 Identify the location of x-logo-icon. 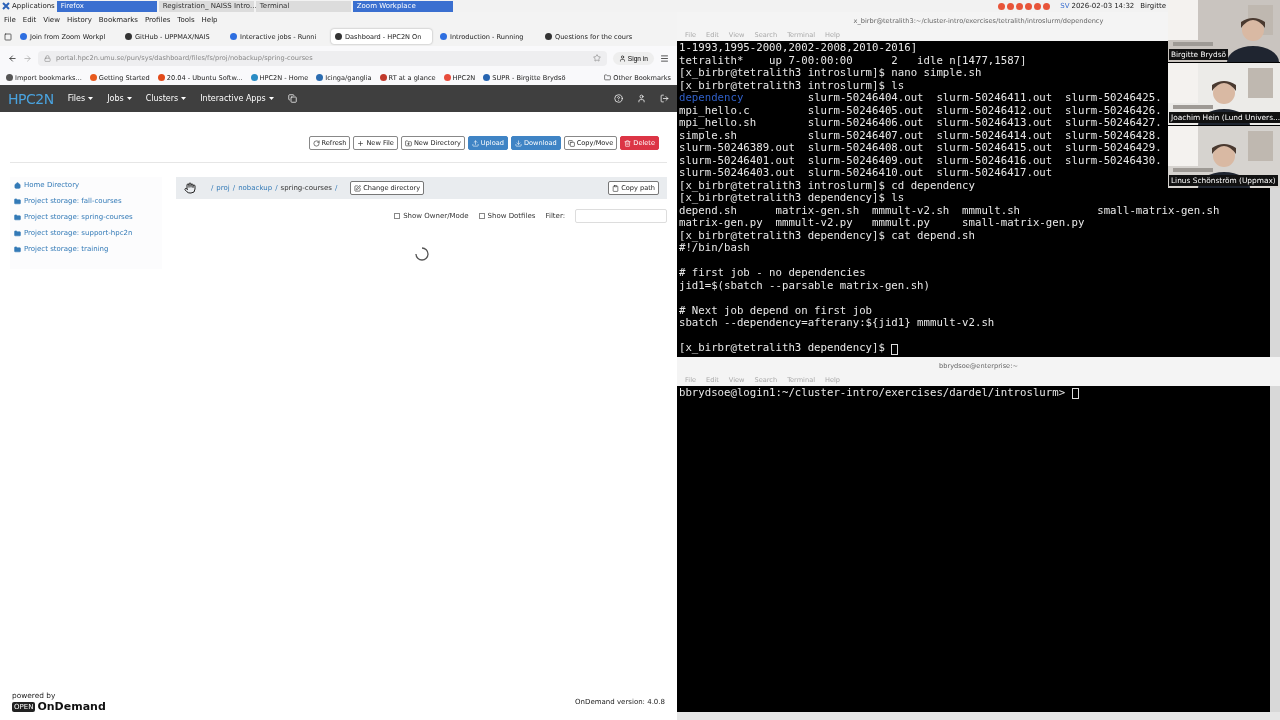
(6, 6).